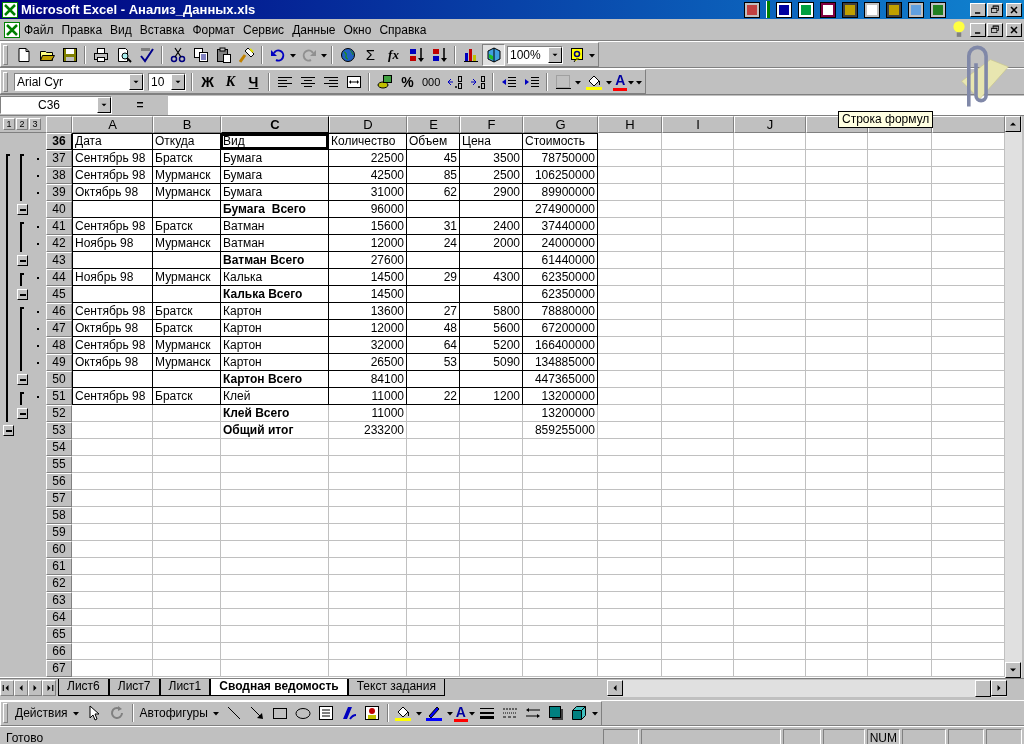 The height and width of the screenshot is (744, 1024). I want to click on num-lock-indicator: NUM, so click(883, 736).